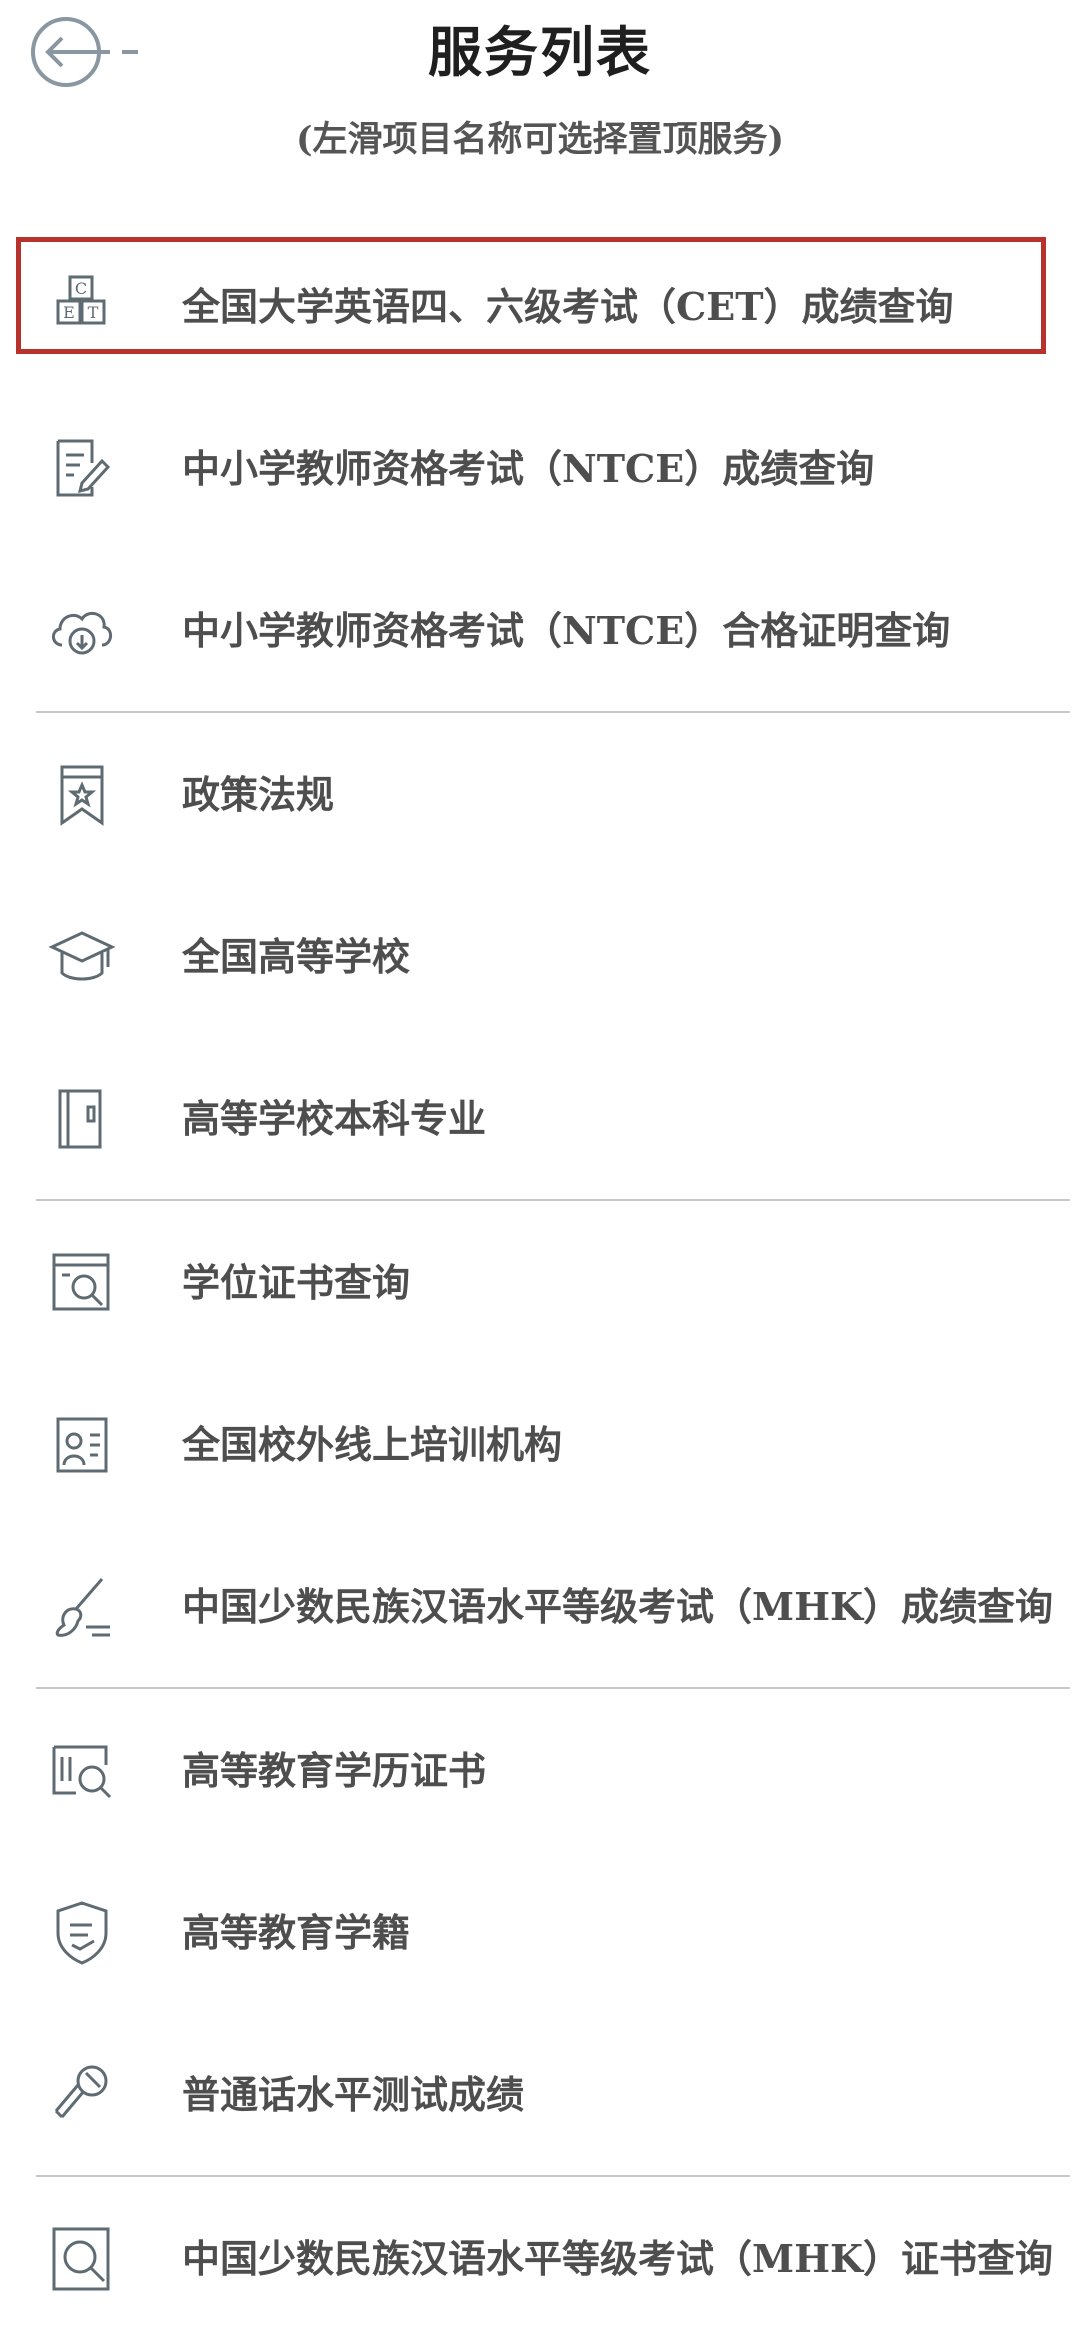  I want to click on magnifier-frame-icon, so click(82, 2259).